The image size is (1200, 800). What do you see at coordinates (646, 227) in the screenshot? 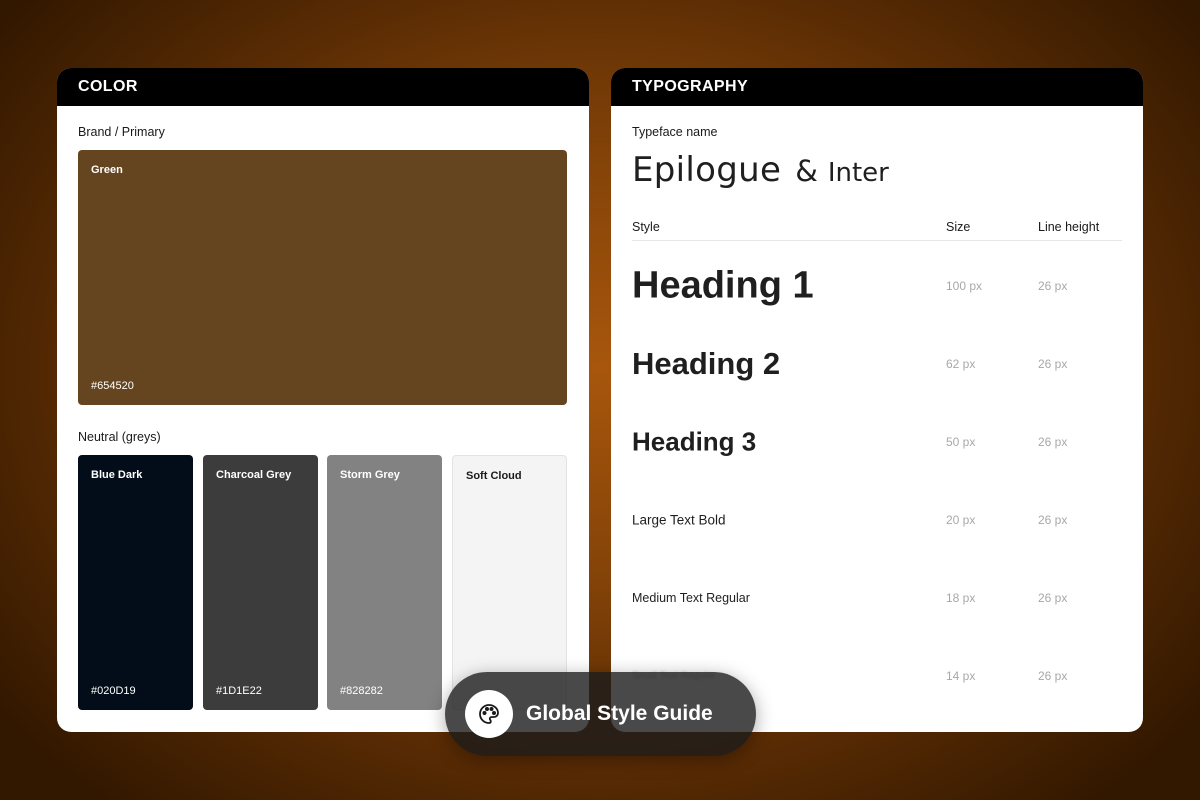
I see `column-header-style: Style` at bounding box center [646, 227].